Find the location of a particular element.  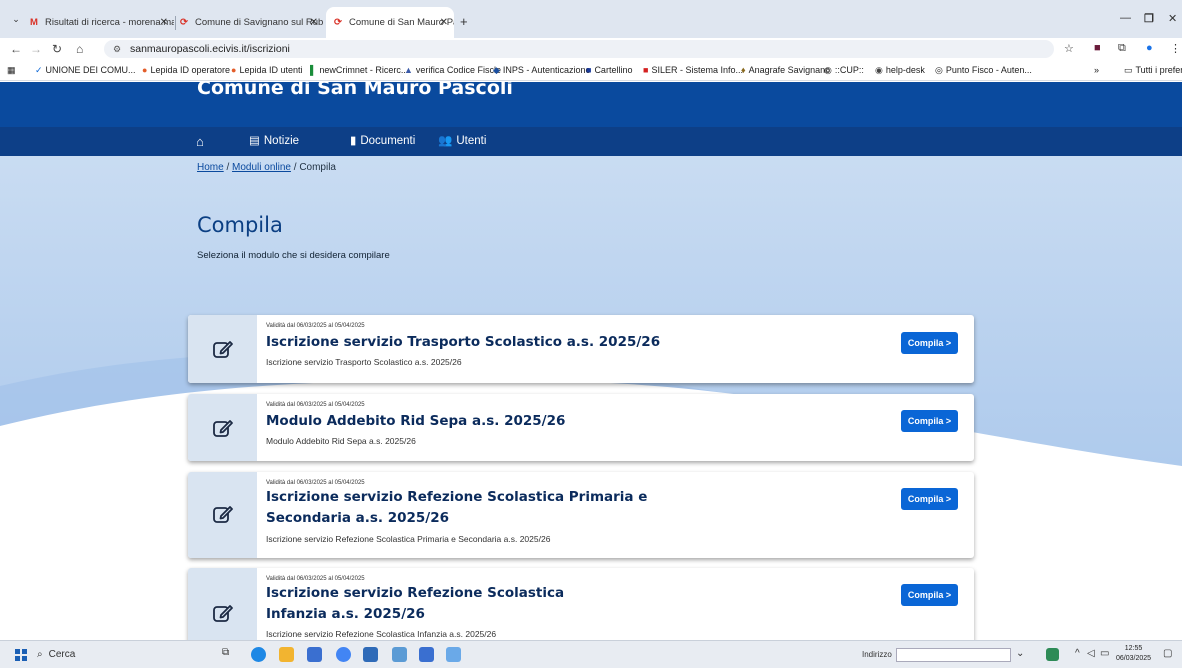

bookmark-icon: ● is located at coordinates (145, 70).